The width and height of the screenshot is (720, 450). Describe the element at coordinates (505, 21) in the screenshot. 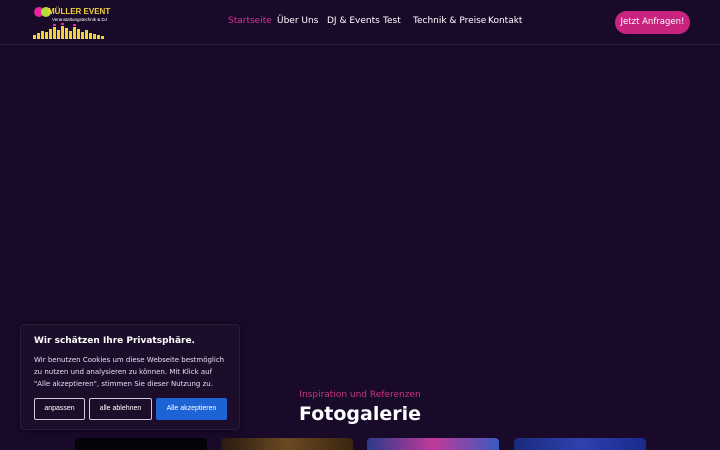

I see `nav-item-kontakt: Kontakt` at that location.